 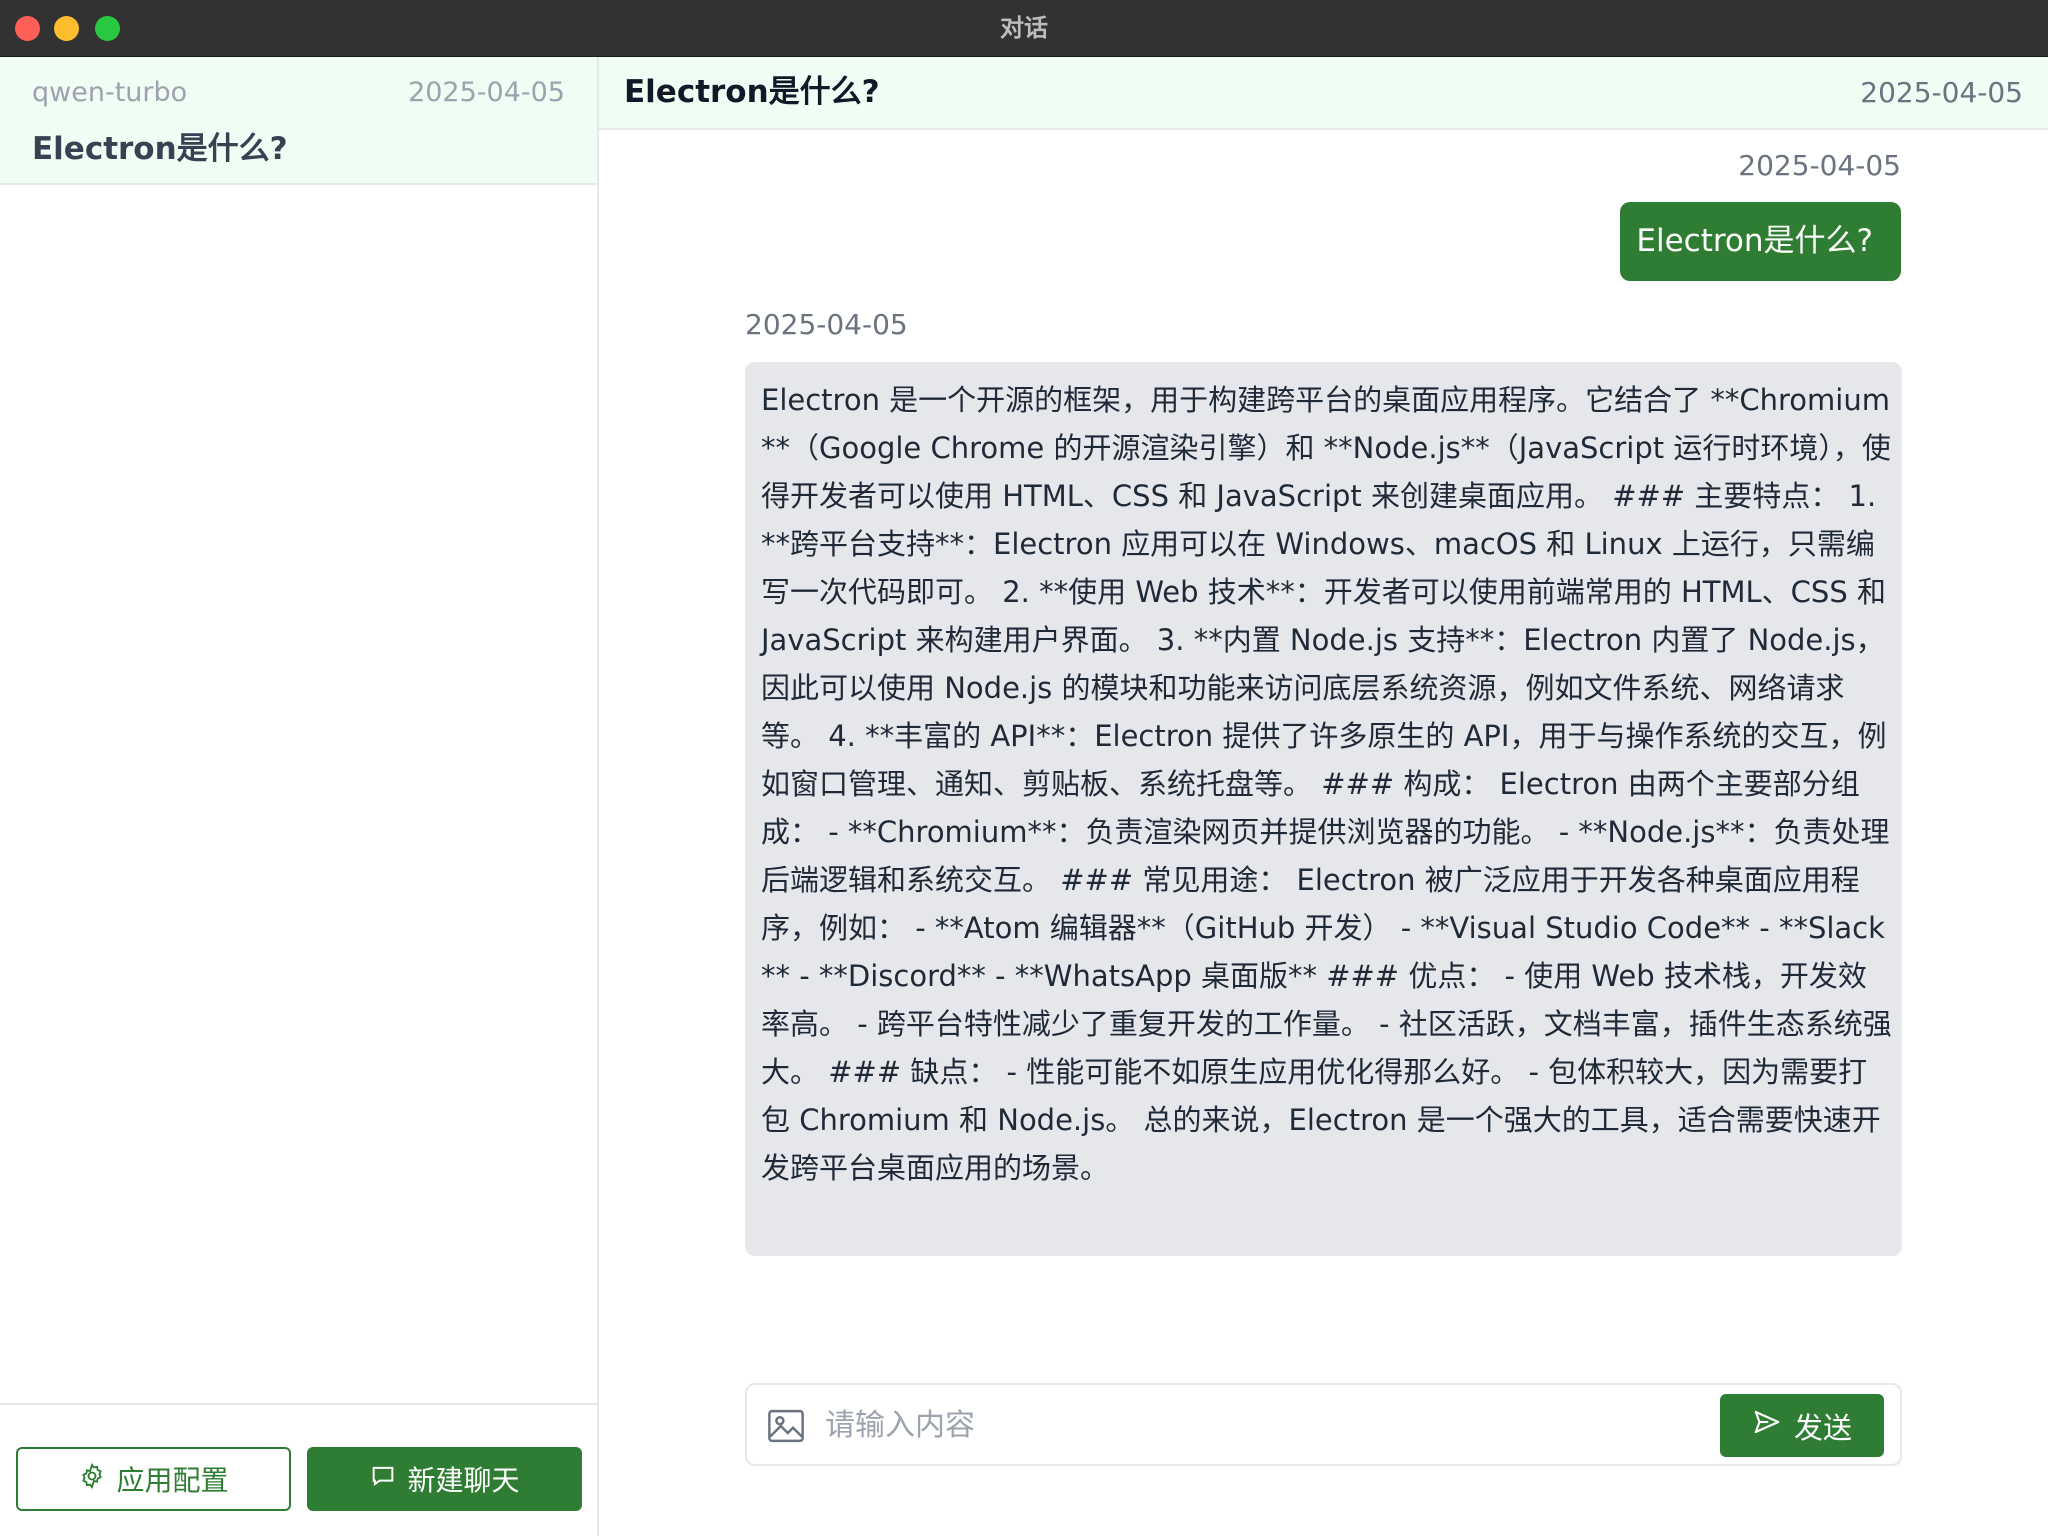 What do you see at coordinates (1822, 1427) in the screenshot?
I see `send-label: 发送` at bounding box center [1822, 1427].